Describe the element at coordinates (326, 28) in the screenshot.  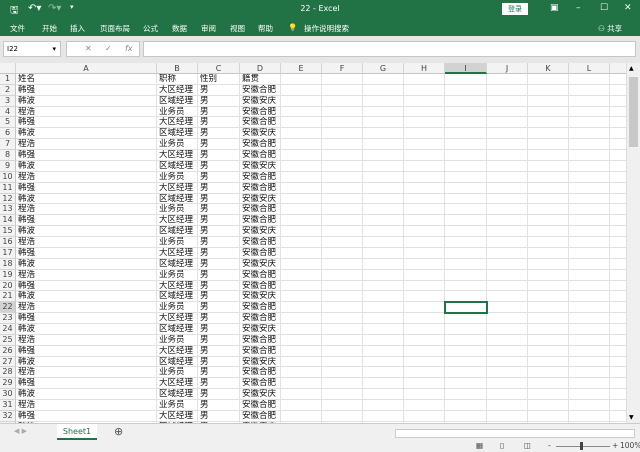
I see `tell-me-search: 操作说明搜索` at that location.